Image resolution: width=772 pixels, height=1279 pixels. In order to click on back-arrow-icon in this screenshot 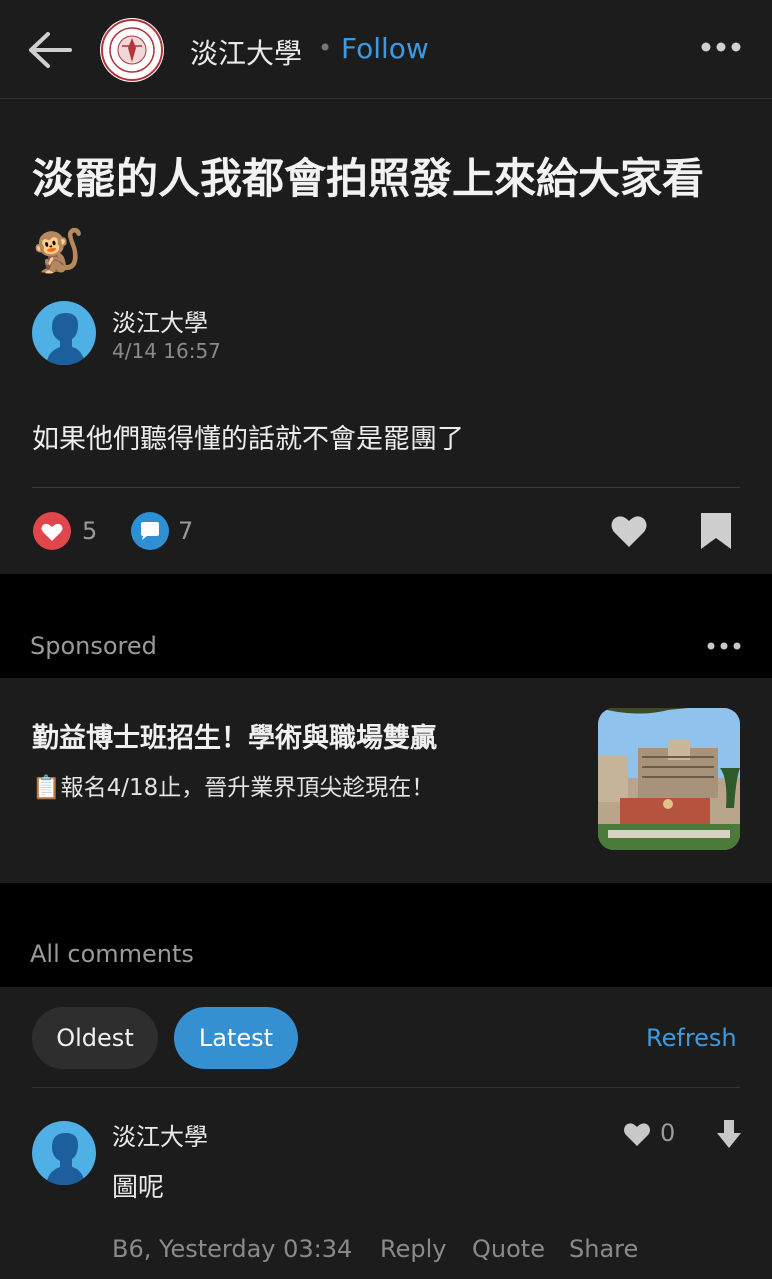, I will do `click(49, 50)`.